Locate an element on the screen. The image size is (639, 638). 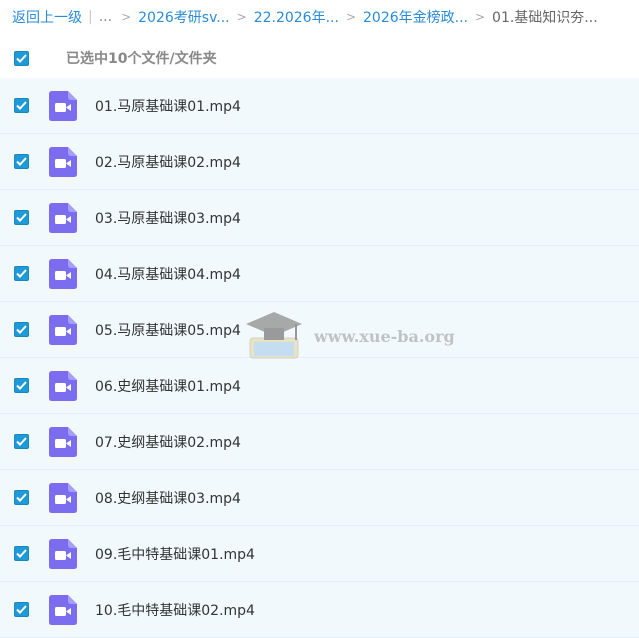
selection-count: 已选中10个文件/文件夹 is located at coordinates (141, 59).